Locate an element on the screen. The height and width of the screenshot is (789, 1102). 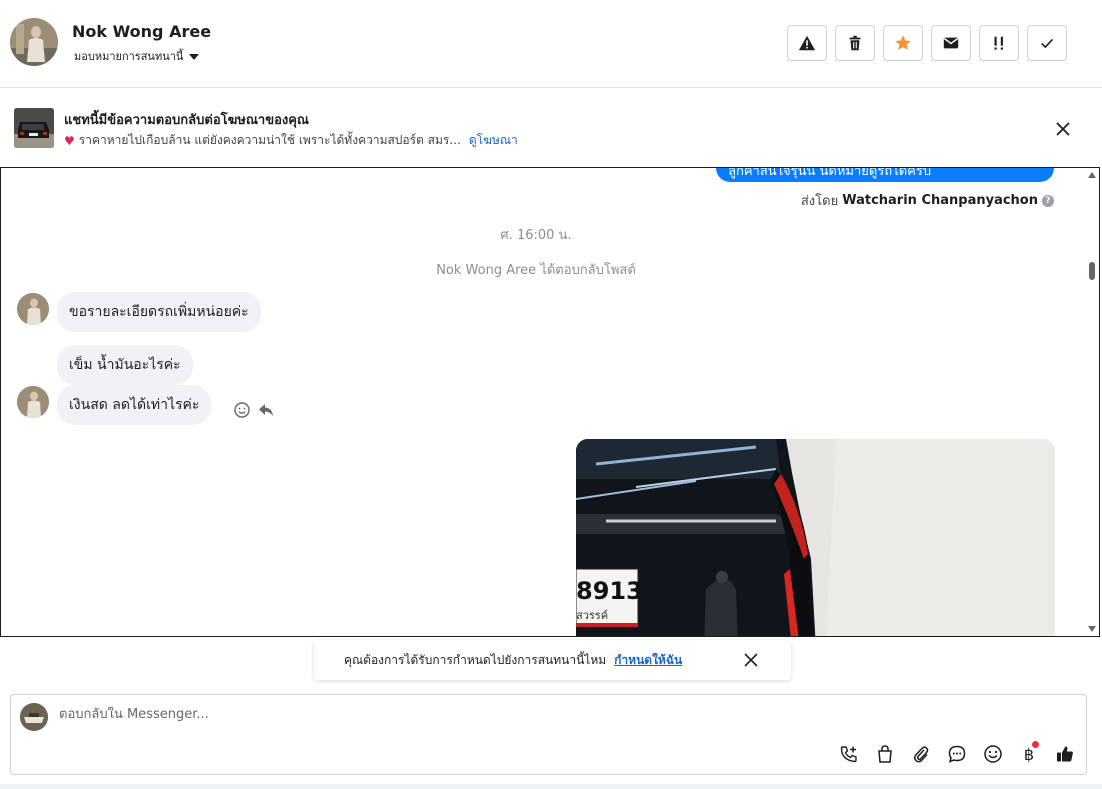
thumbs-up-icon is located at coordinates (1065, 754).